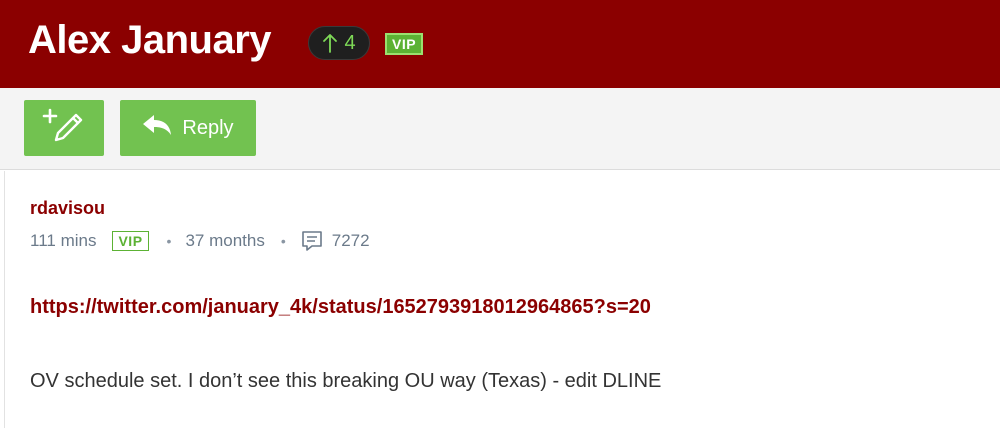 Image resolution: width=1000 pixels, height=428 pixels. What do you see at coordinates (208, 127) in the screenshot?
I see `reply-label: Reply` at bounding box center [208, 127].